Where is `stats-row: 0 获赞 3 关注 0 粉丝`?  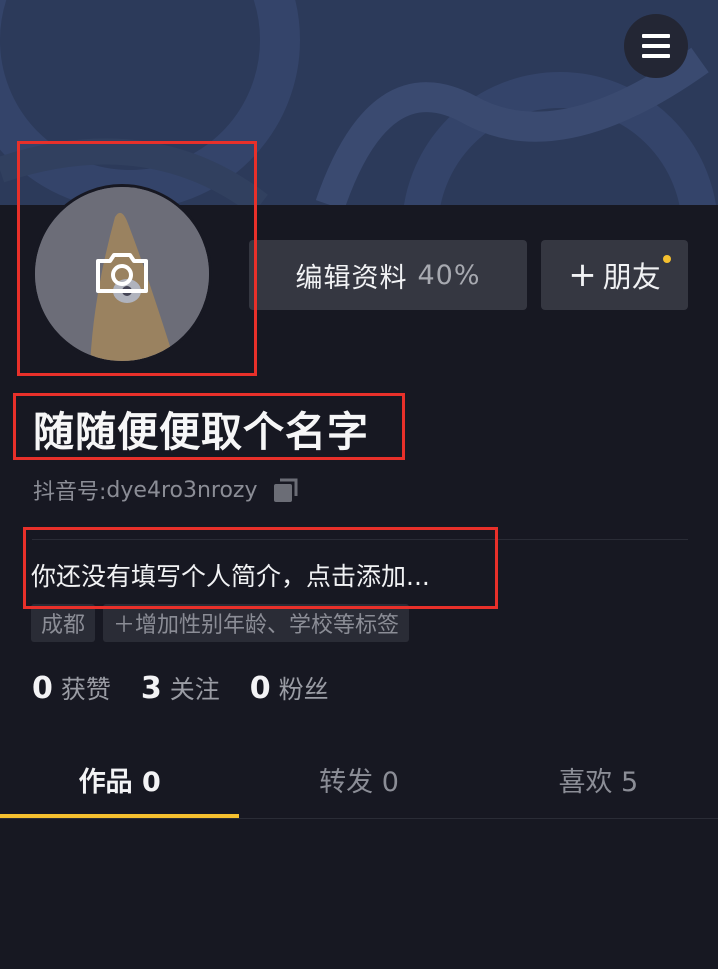 stats-row: 0 获赞 3 关注 0 粉丝 is located at coordinates (195, 688).